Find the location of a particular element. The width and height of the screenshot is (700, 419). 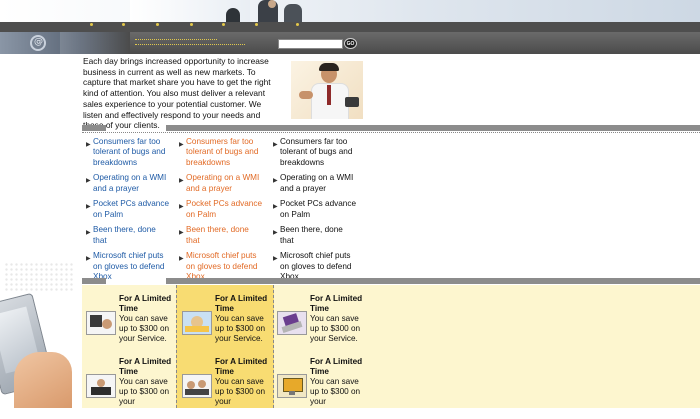

desk-worker-icon is located at coordinates (197, 323).